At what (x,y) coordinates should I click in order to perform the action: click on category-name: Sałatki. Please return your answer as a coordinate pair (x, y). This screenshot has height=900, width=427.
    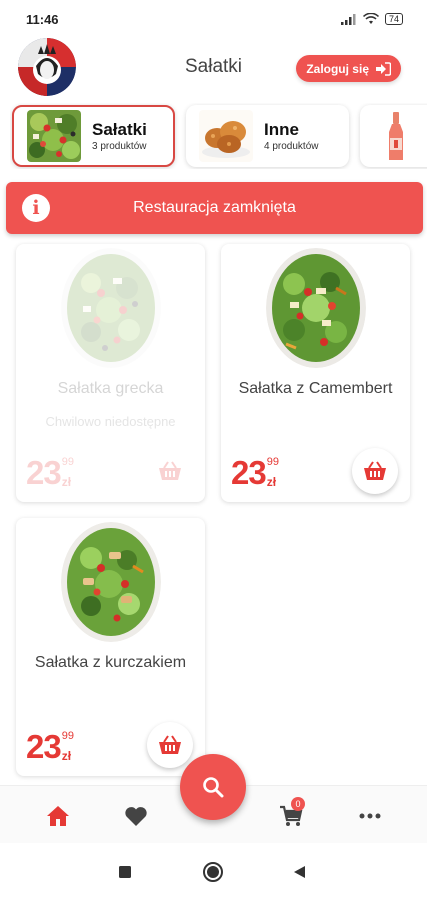
    Looking at the image, I should click on (119, 129).